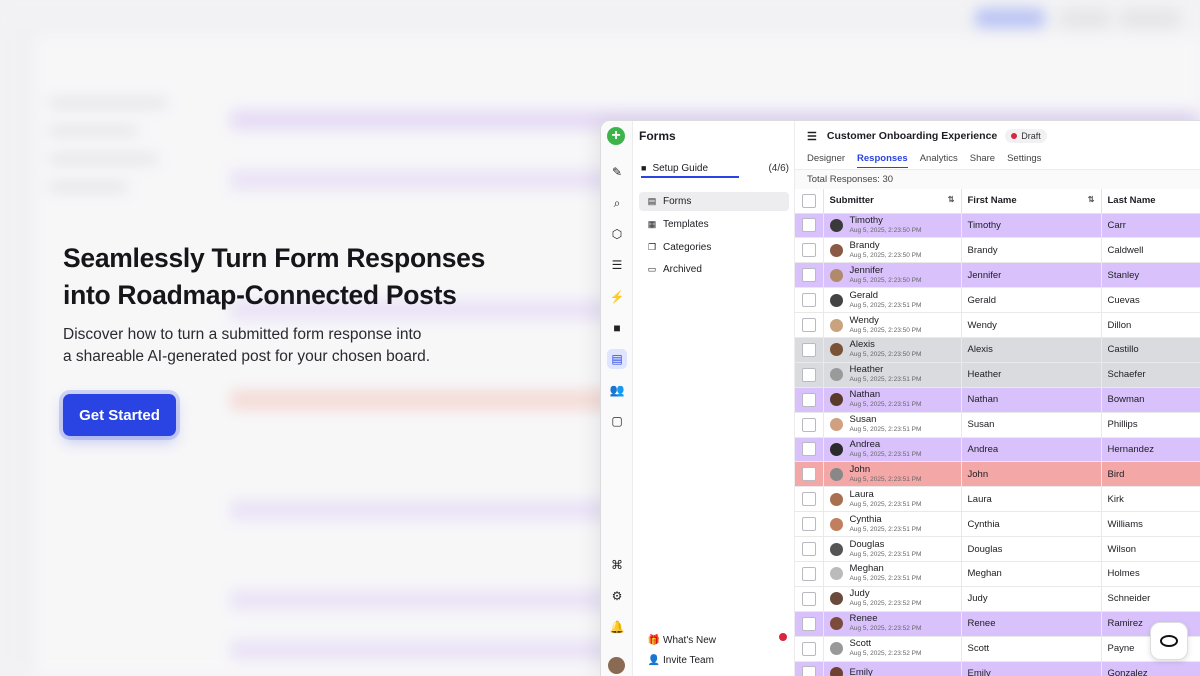 Image resolution: width=1200 pixels, height=676 pixels. Describe the element at coordinates (617, 627) in the screenshot. I see `bell-icon: 🔔` at that location.